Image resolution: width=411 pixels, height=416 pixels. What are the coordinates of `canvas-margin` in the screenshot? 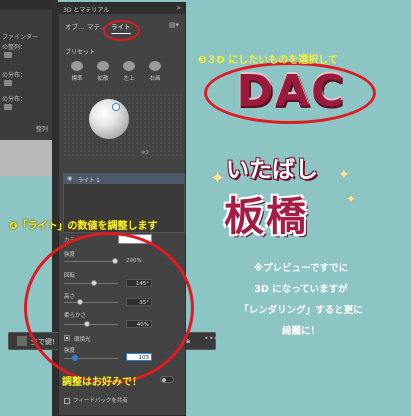 It's located at (26, 278).